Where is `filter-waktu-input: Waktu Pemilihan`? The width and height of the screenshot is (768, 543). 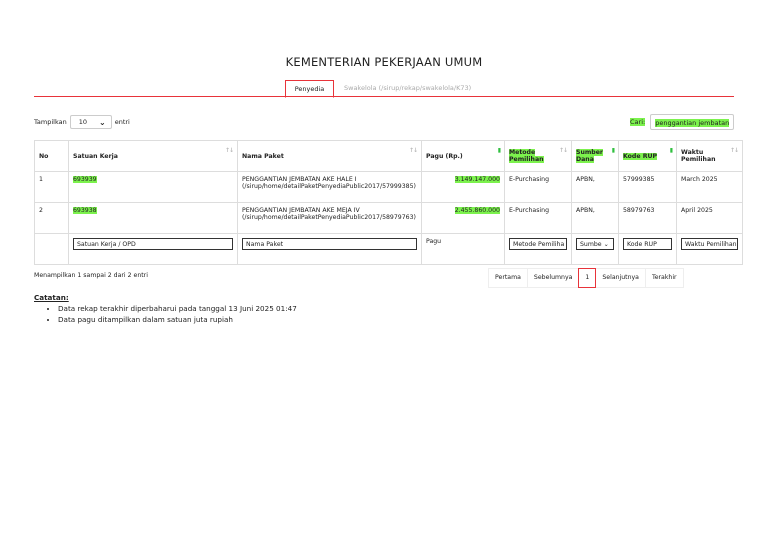 filter-waktu-input: Waktu Pemilihan is located at coordinates (709, 244).